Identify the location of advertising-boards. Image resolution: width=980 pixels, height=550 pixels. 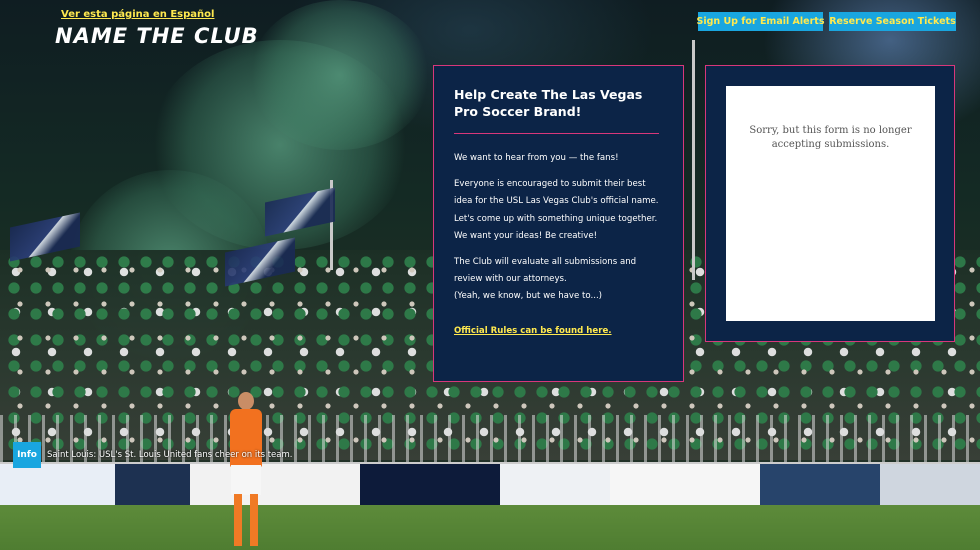
(490, 485).